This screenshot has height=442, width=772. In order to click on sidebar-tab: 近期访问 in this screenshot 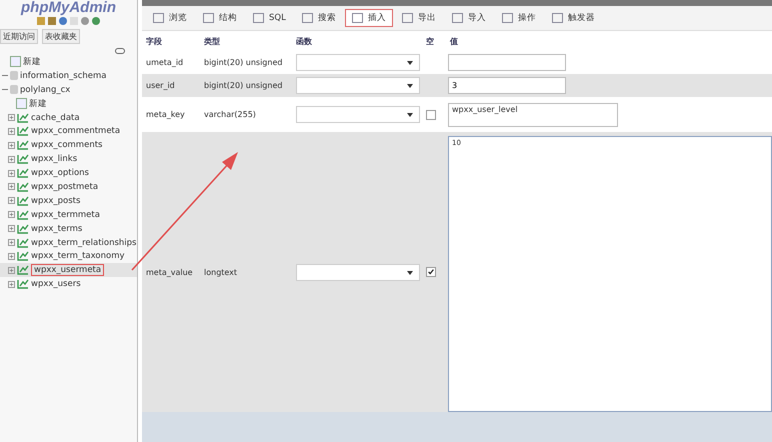, I will do `click(19, 36)`.